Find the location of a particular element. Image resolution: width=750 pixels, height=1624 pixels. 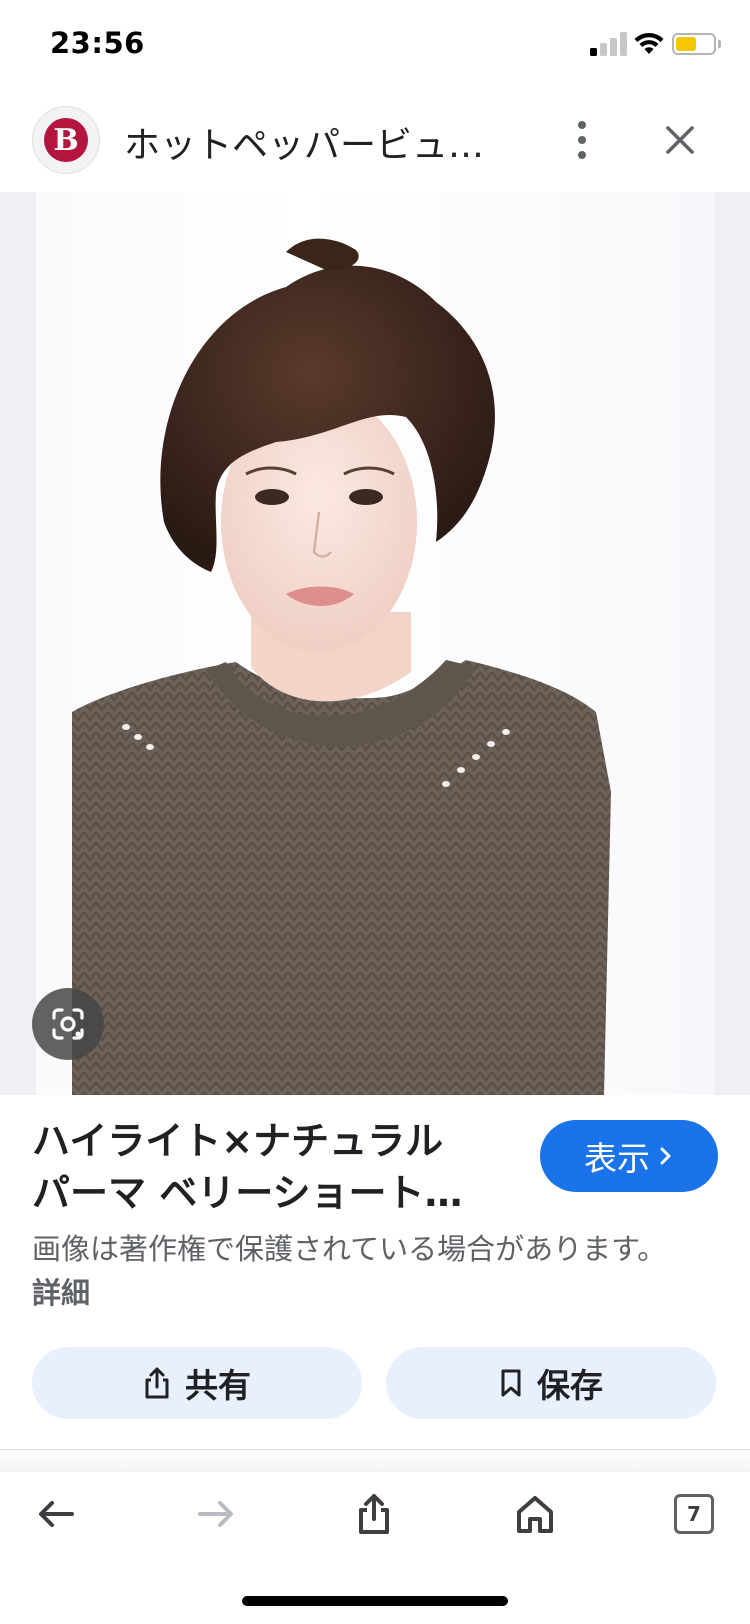

visit-button-label: 表示 is located at coordinates (617, 1158).